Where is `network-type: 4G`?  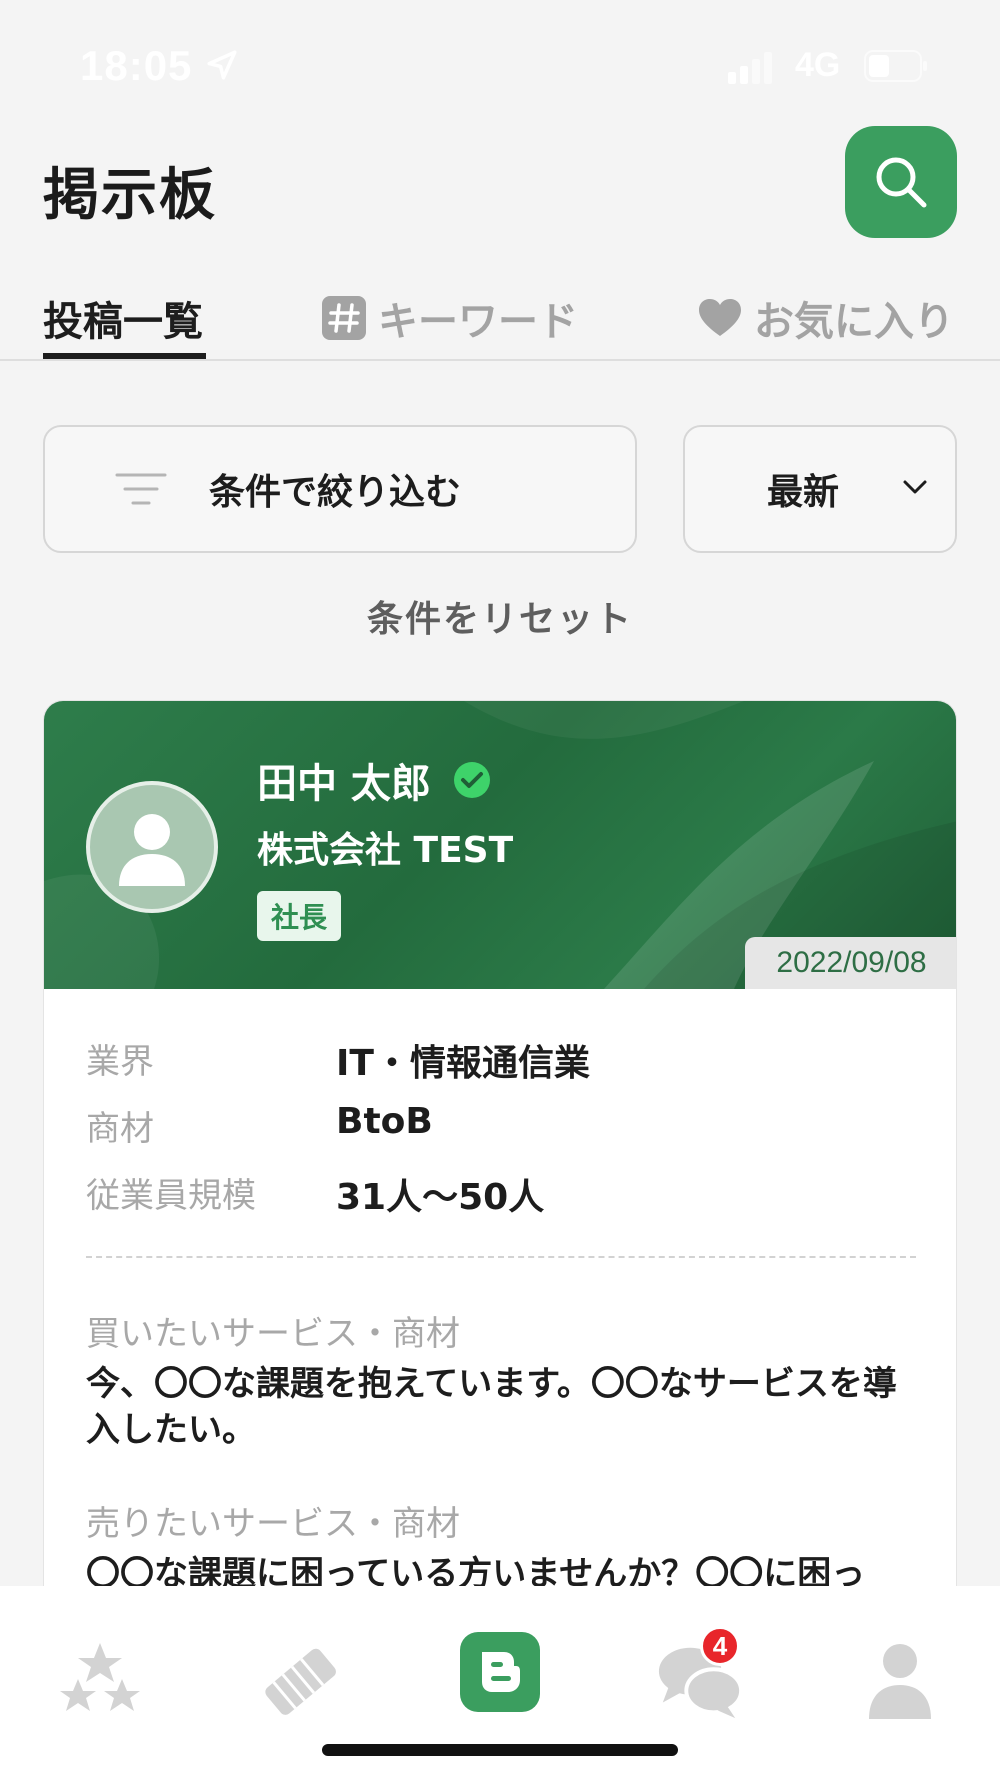
network-type: 4G is located at coordinates (818, 65).